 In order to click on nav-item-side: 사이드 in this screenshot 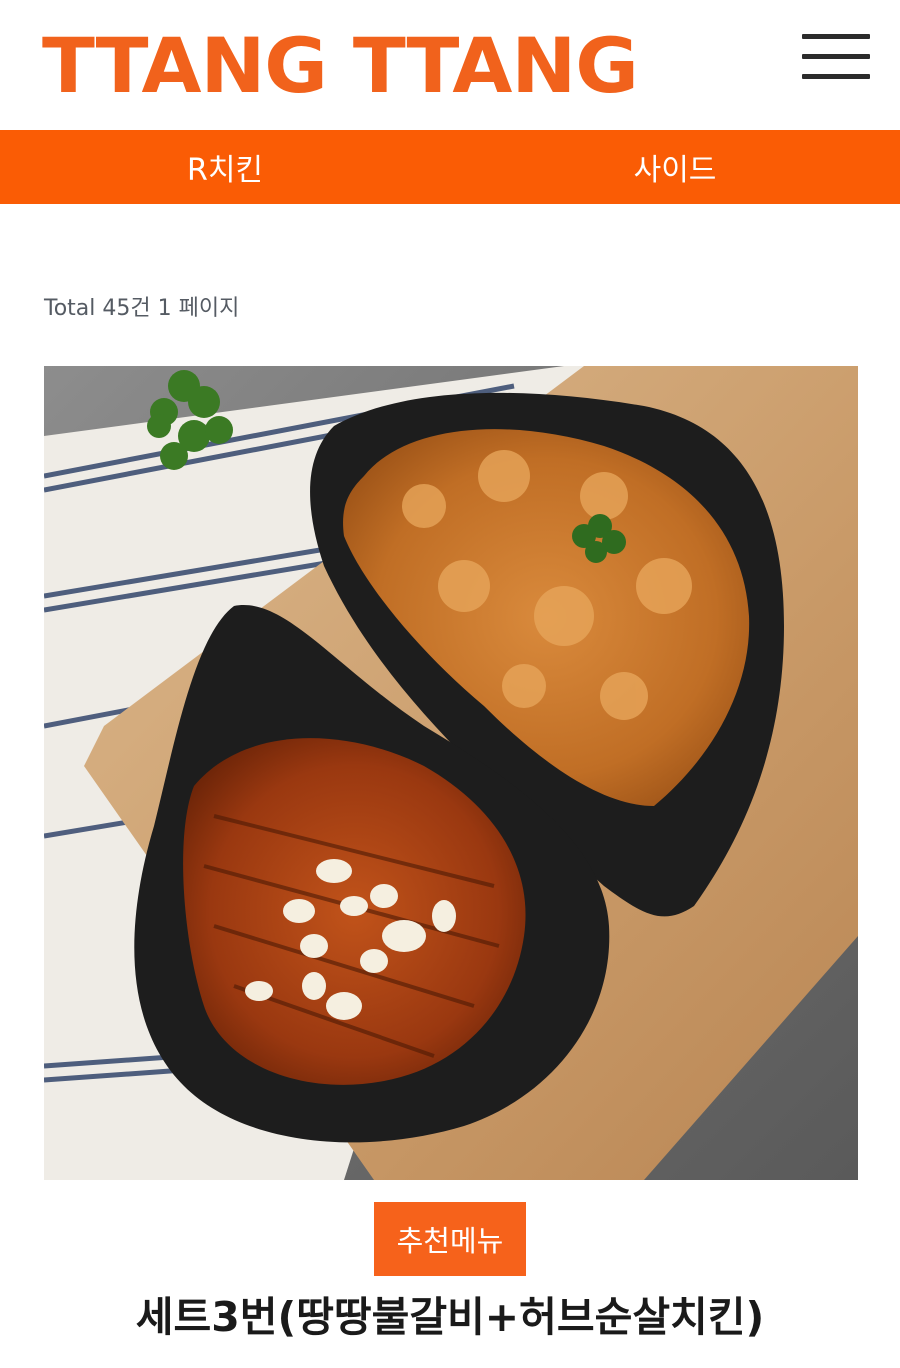, I will do `click(675, 167)`.